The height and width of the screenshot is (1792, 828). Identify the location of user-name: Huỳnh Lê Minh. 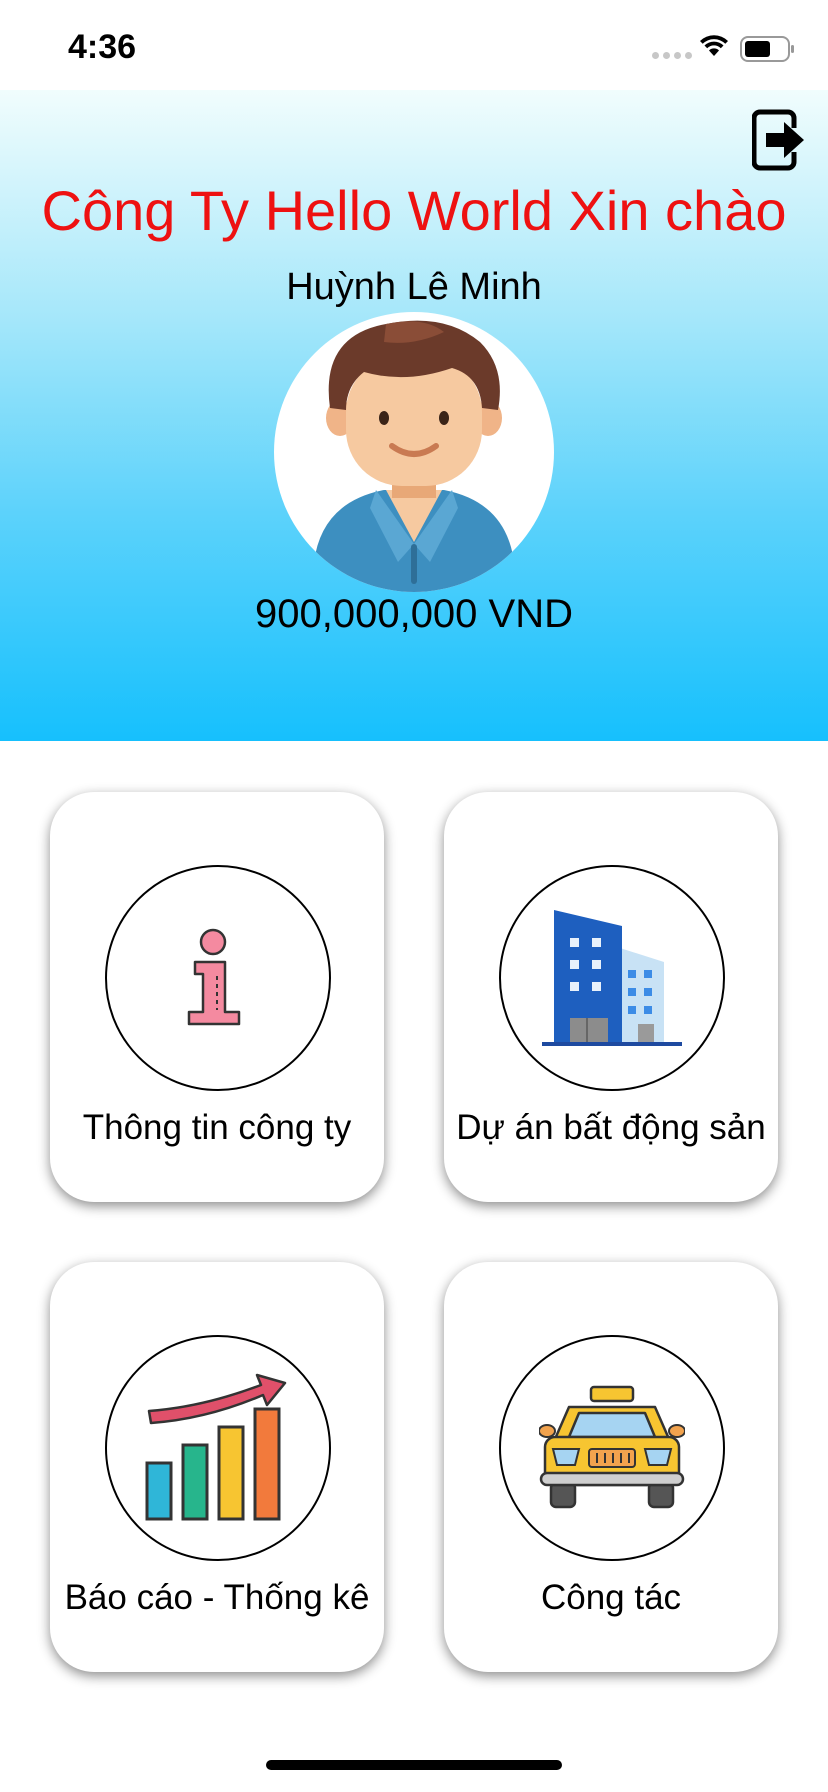
(414, 287).